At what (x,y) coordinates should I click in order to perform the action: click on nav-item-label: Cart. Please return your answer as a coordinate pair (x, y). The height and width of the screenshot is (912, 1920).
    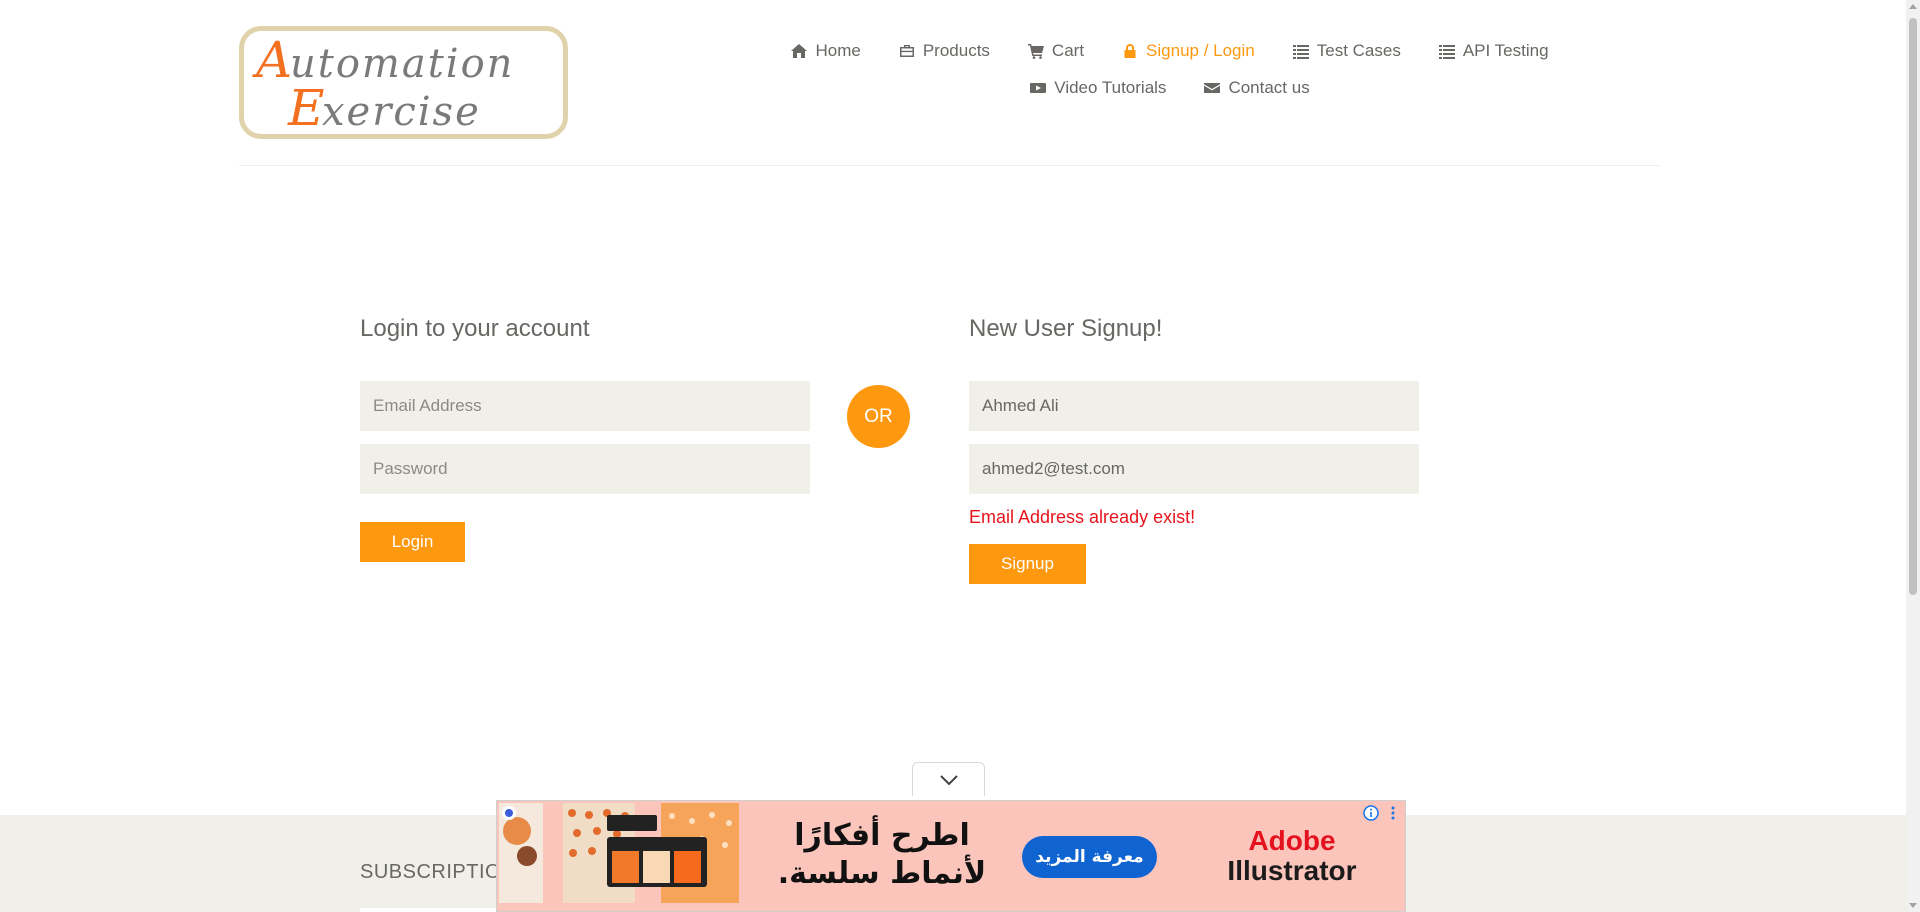
    Looking at the image, I should click on (1068, 50).